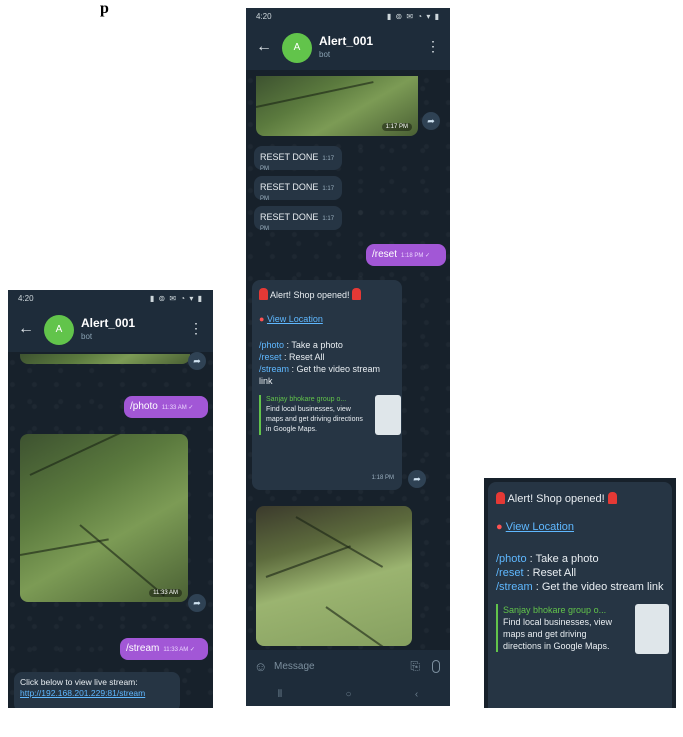 Image resolution: width=683 pixels, height=737 pixels. Describe the element at coordinates (97, 693) in the screenshot. I see `stream-link: http://192.168.201.229:81/stream` at that location.